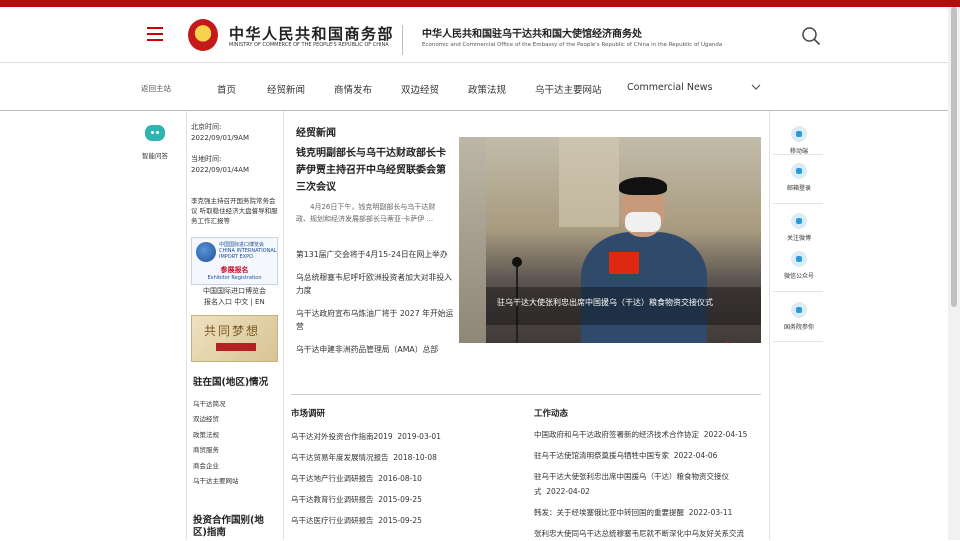 Image resolution: width=960 pixels, height=541 pixels. I want to click on dream-banner-text: 共同梦想, so click(232, 331).